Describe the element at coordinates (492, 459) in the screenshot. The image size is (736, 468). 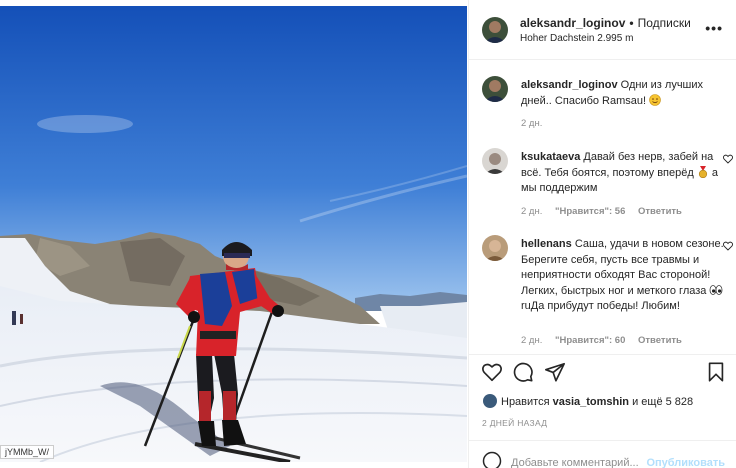
I see `emoji-picker-icon` at that location.